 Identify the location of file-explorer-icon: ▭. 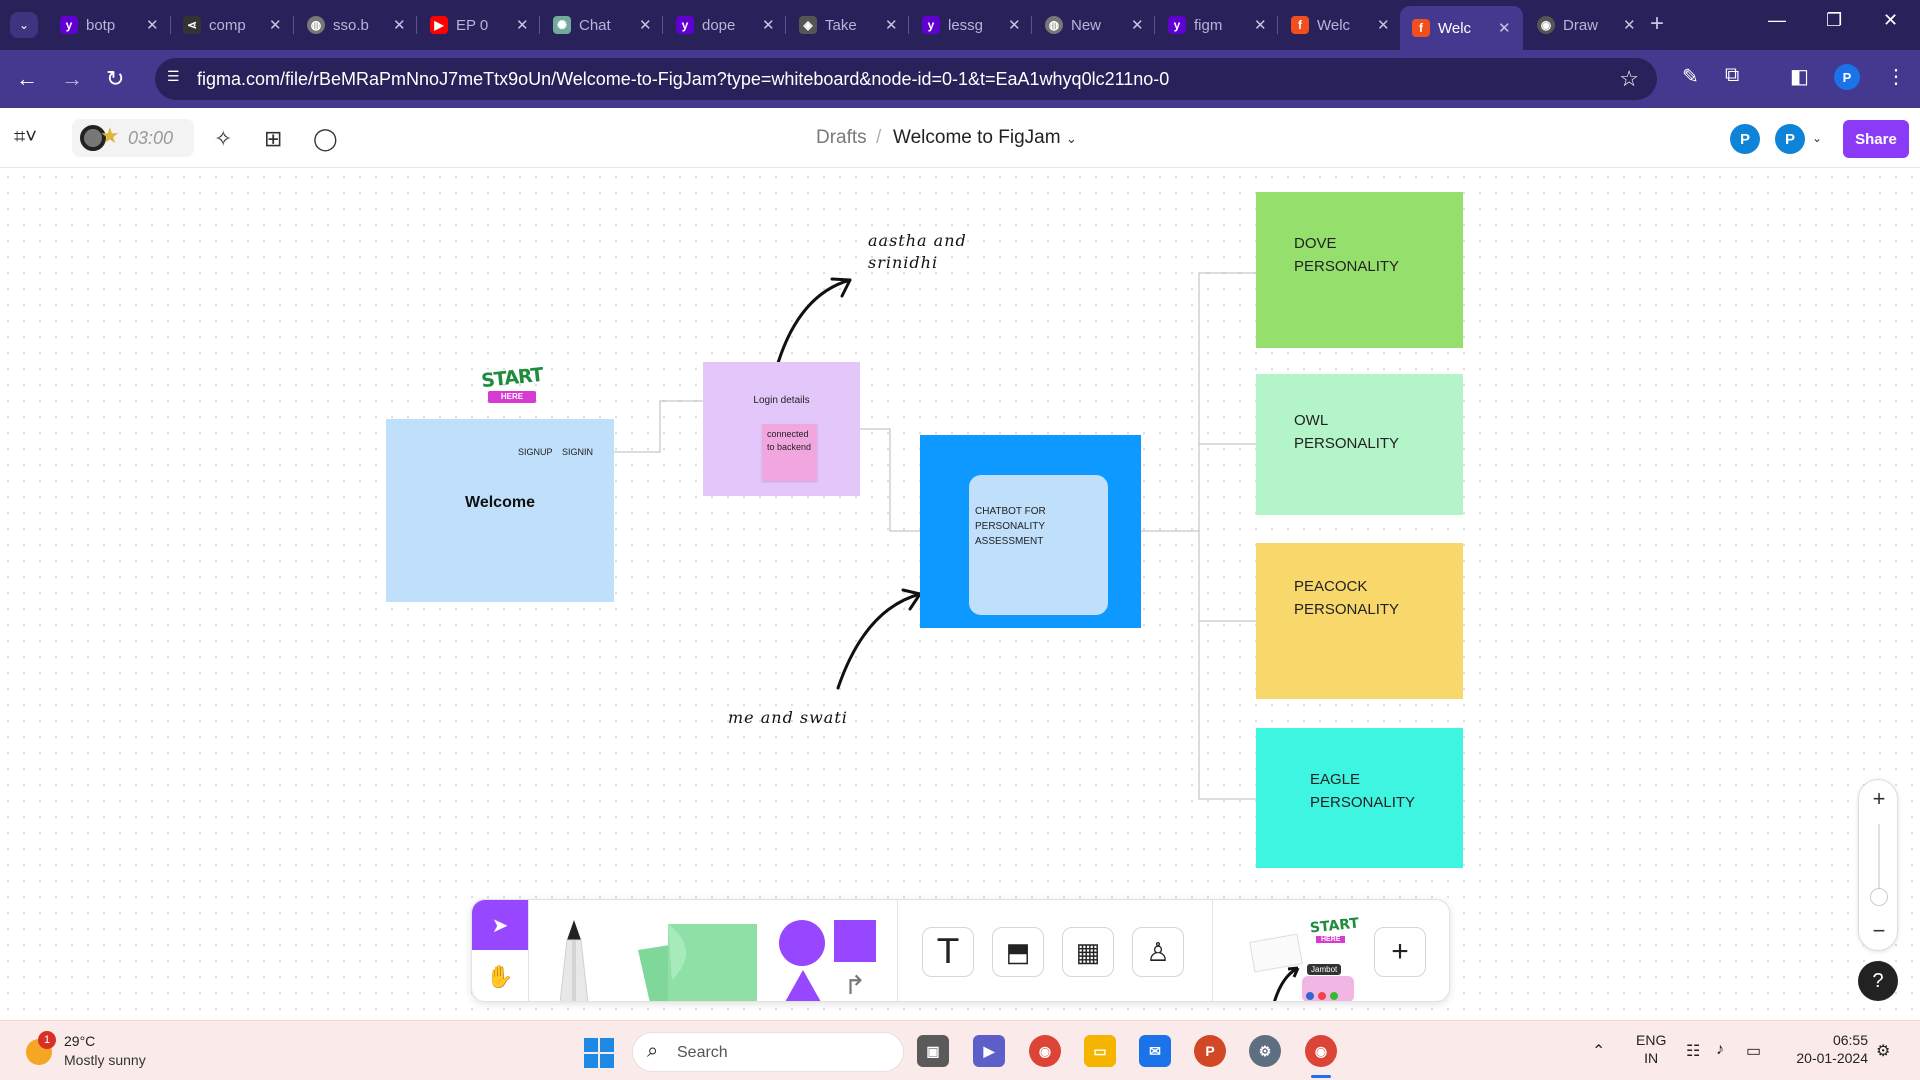
(1100, 1051).